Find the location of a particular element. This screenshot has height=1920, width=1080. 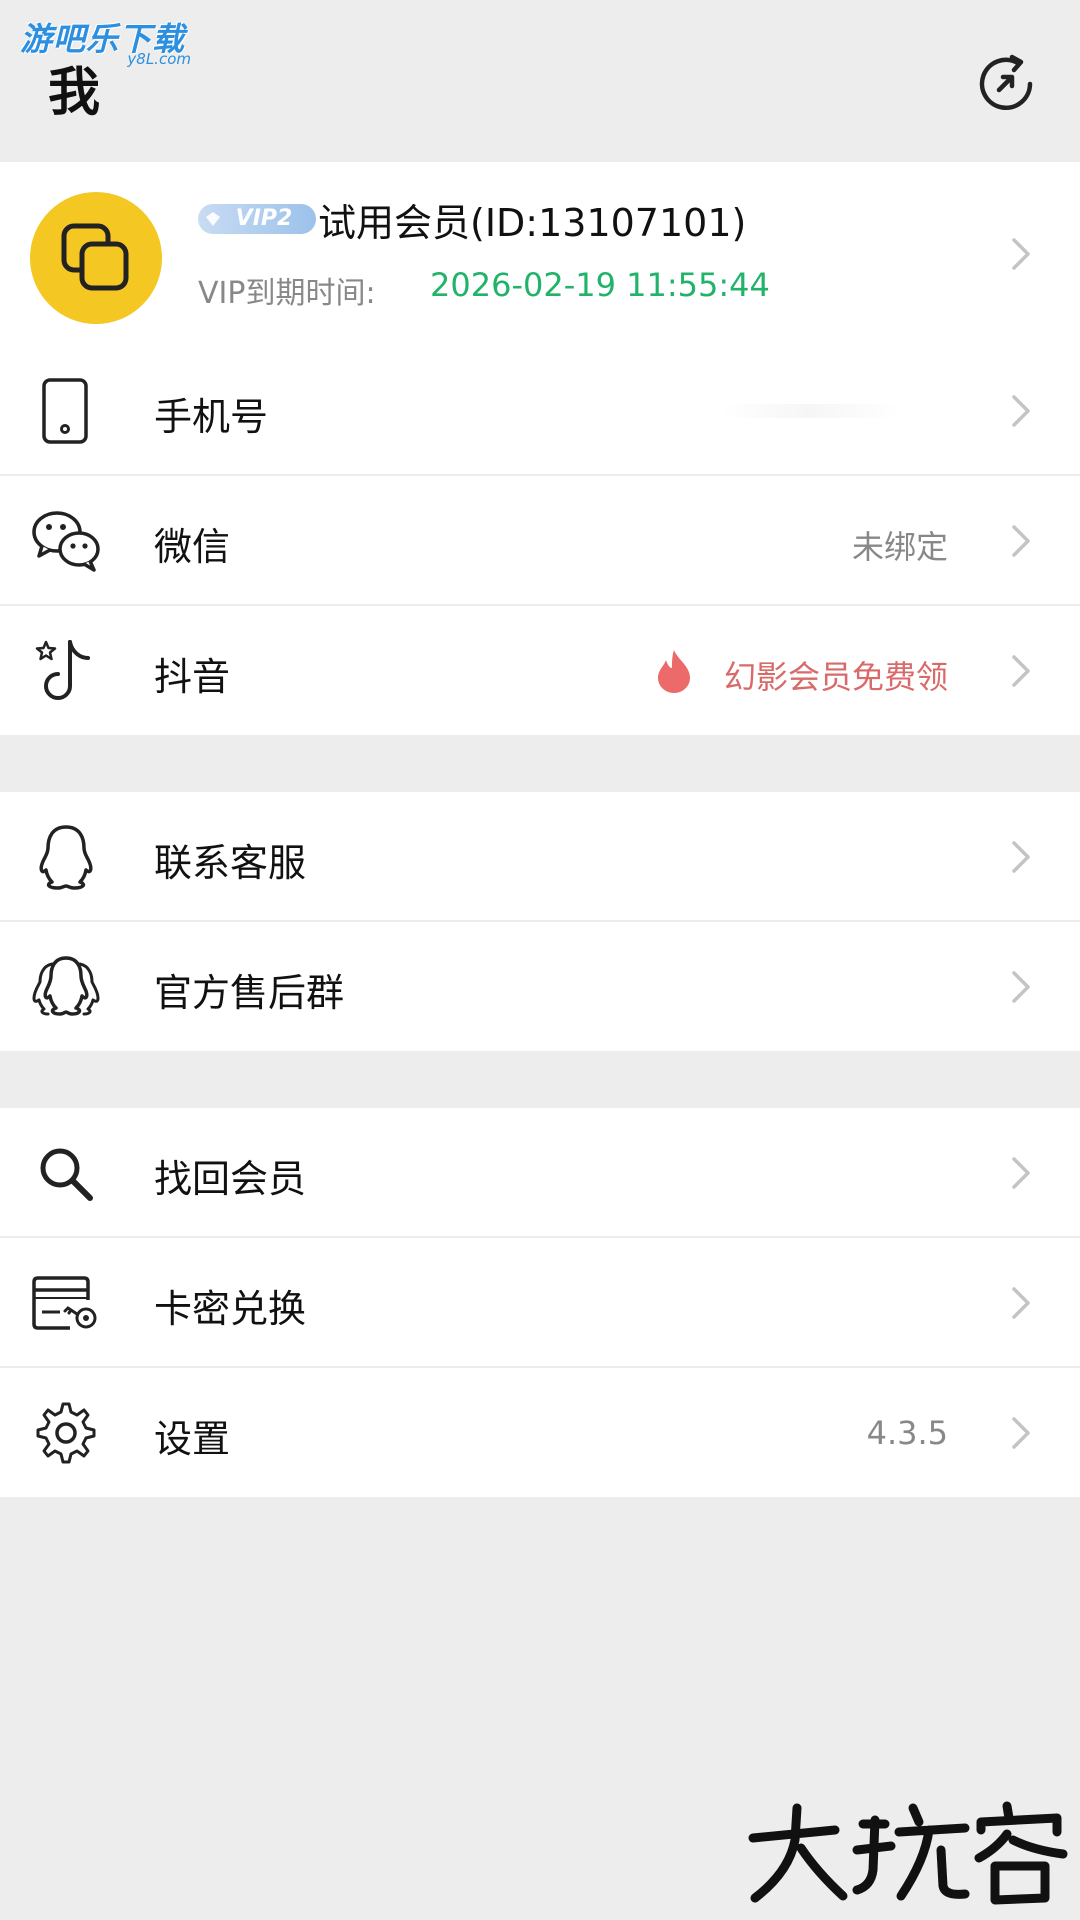

flame-icon is located at coordinates (674, 671).